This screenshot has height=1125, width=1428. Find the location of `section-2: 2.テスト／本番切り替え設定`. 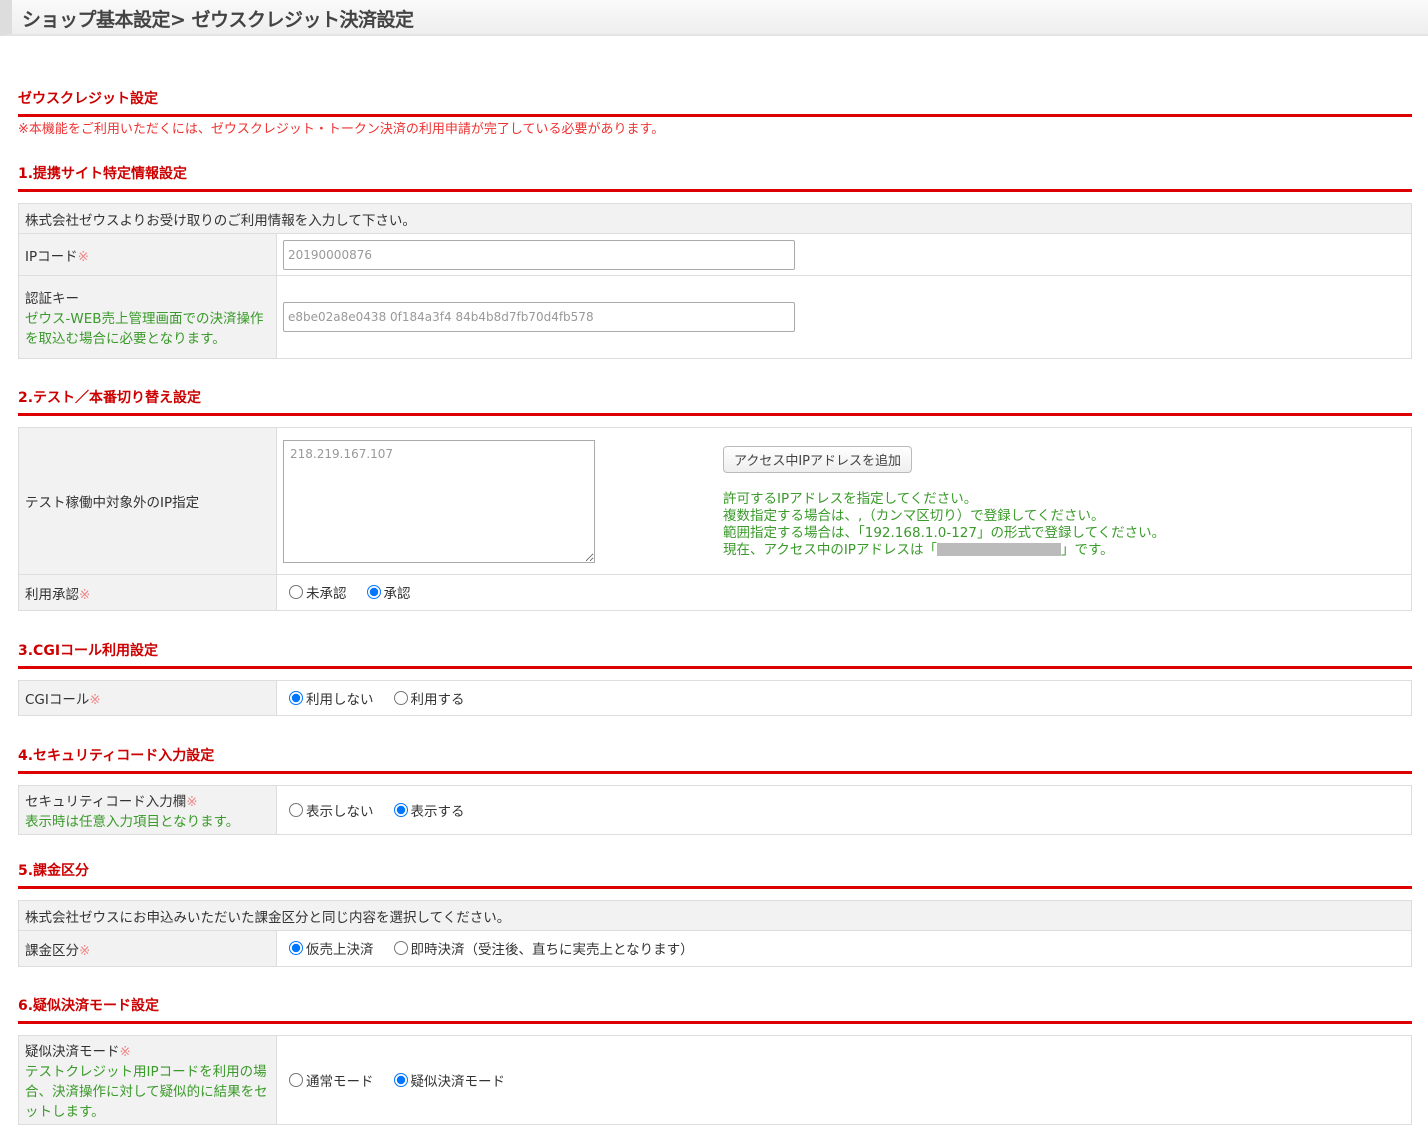

section-2: 2.テスト／本番切り替え設定 is located at coordinates (715, 401).